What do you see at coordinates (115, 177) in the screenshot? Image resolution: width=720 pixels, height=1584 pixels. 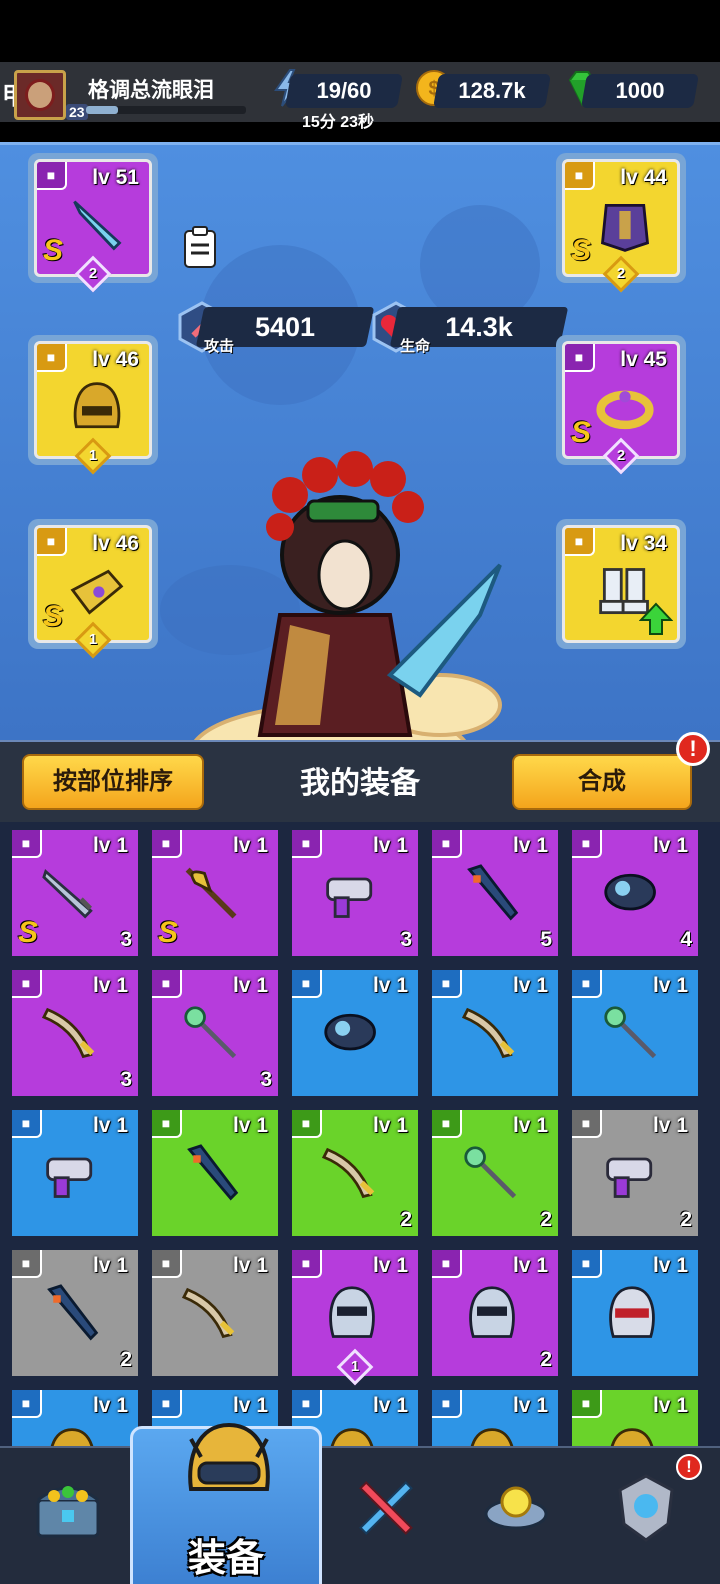 I see `item-level: lv 51` at bounding box center [115, 177].